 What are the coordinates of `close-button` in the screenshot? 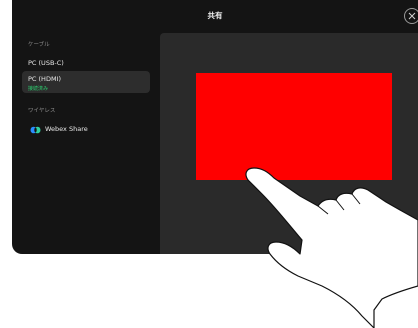 It's located at (411, 16).